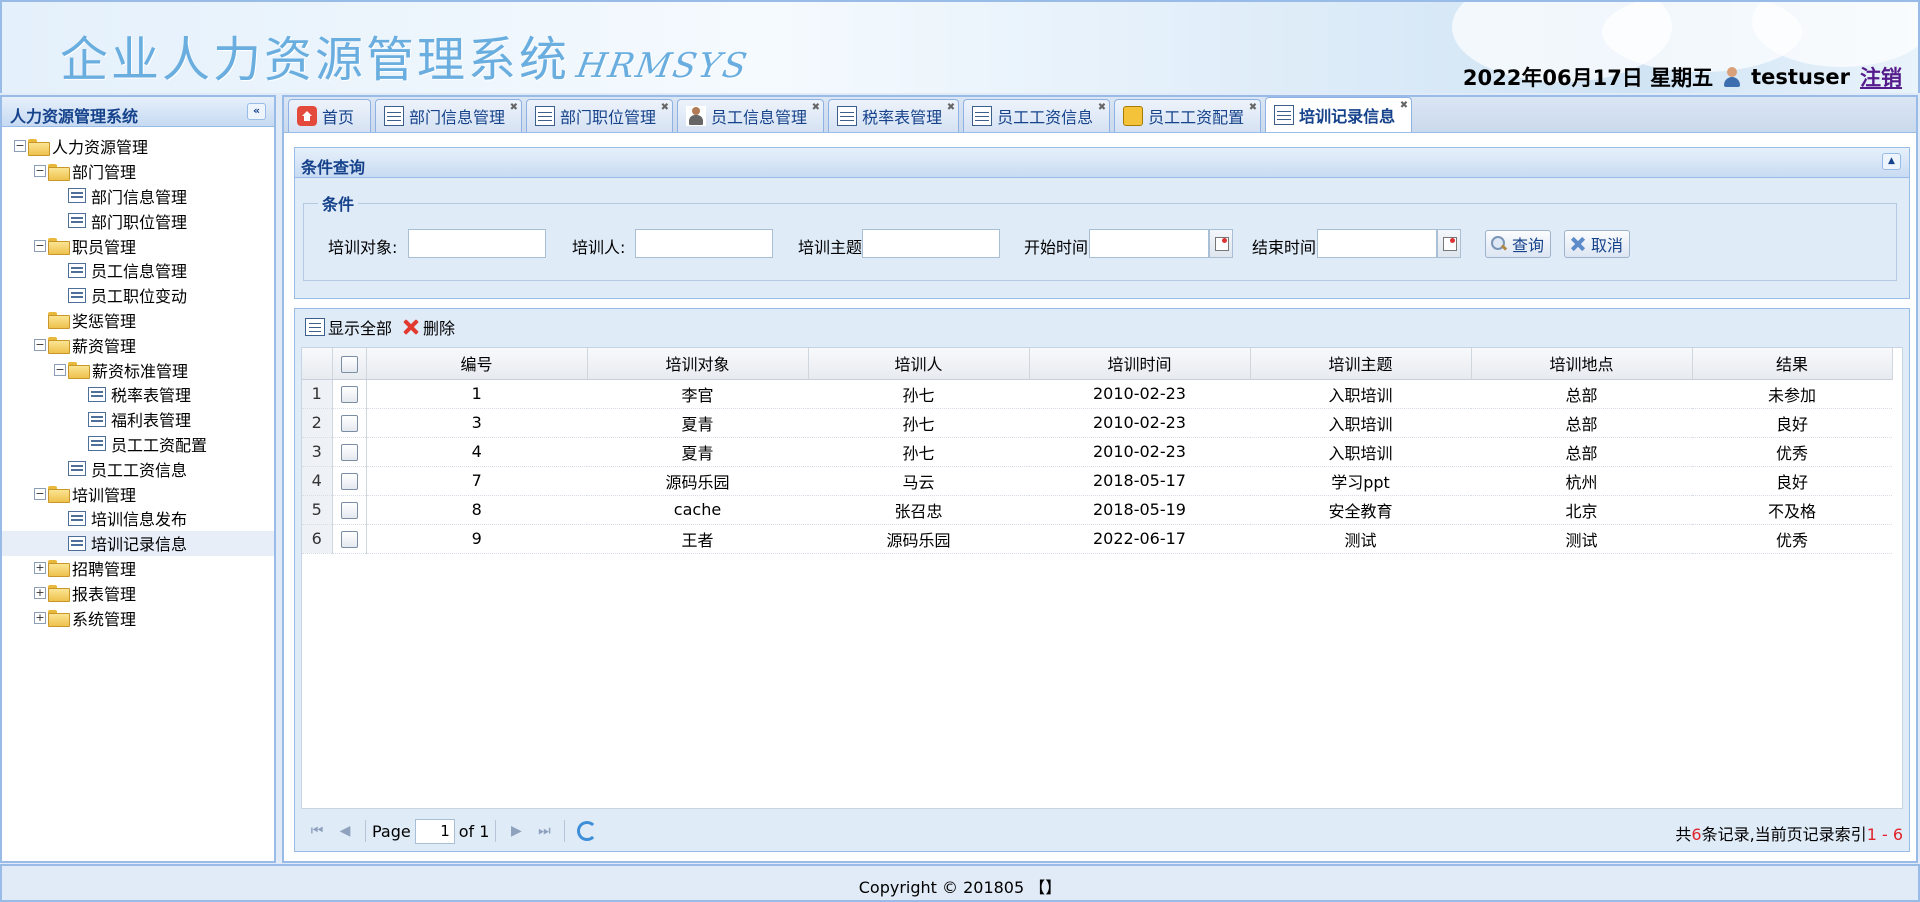 The width and height of the screenshot is (1920, 902). I want to click on tree-node: + 招聘管理, so click(138, 568).